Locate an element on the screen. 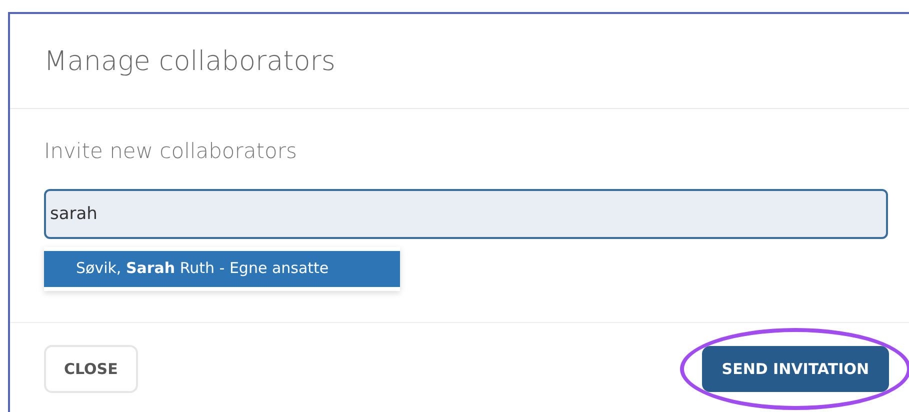  invite-field: sarah is located at coordinates (466, 214).